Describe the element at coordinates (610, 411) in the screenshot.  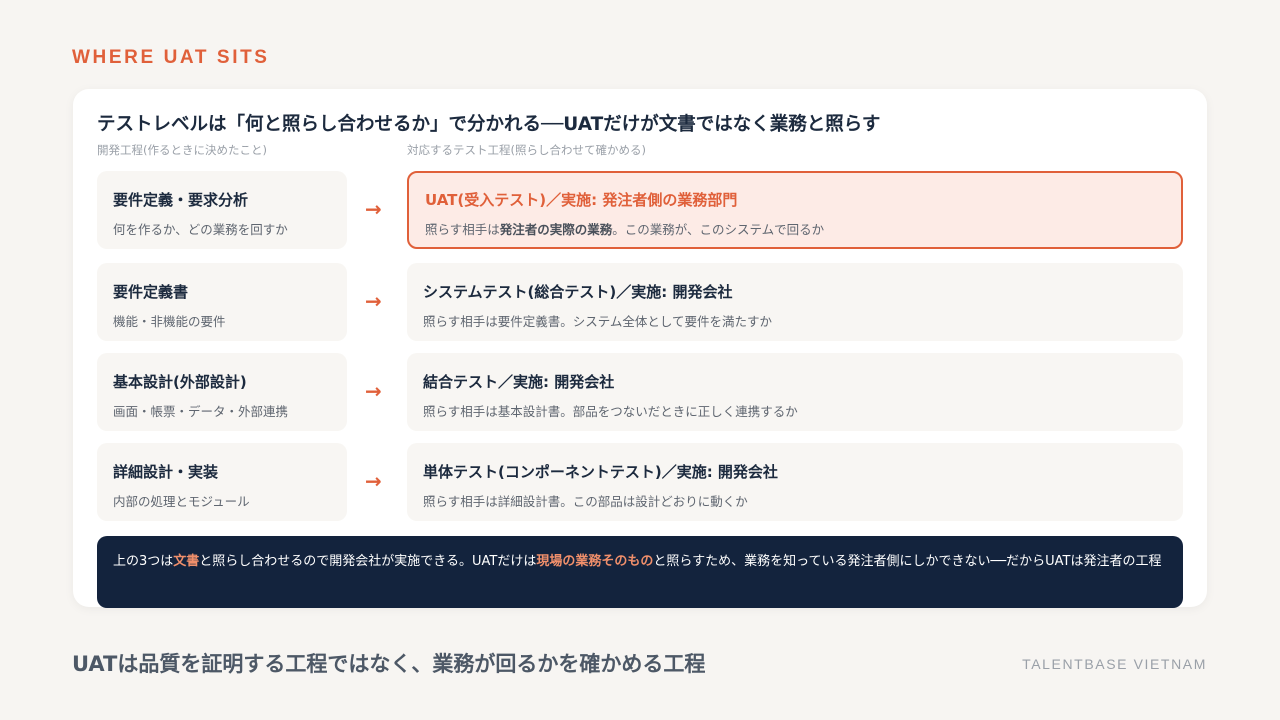
I see `test-level-desc: 照らす相手は基本設計書。部品をつないだときに正しく連携するか` at that location.